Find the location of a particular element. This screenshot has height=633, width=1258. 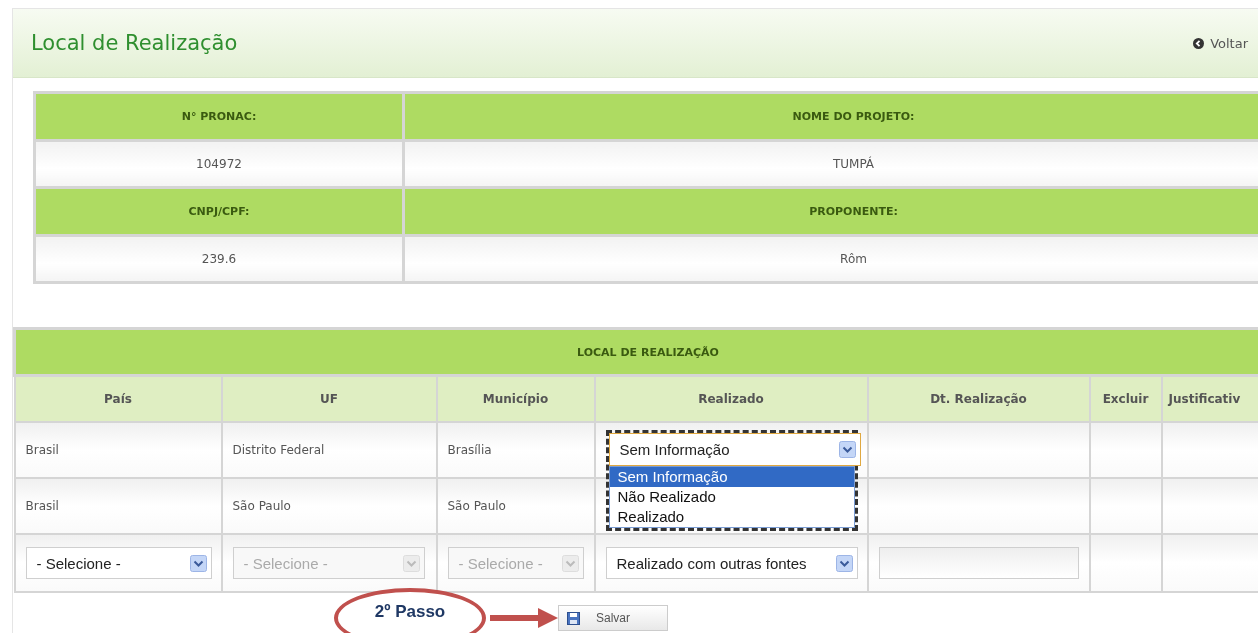

info-label: CNPJ/CPF: is located at coordinates (219, 211).